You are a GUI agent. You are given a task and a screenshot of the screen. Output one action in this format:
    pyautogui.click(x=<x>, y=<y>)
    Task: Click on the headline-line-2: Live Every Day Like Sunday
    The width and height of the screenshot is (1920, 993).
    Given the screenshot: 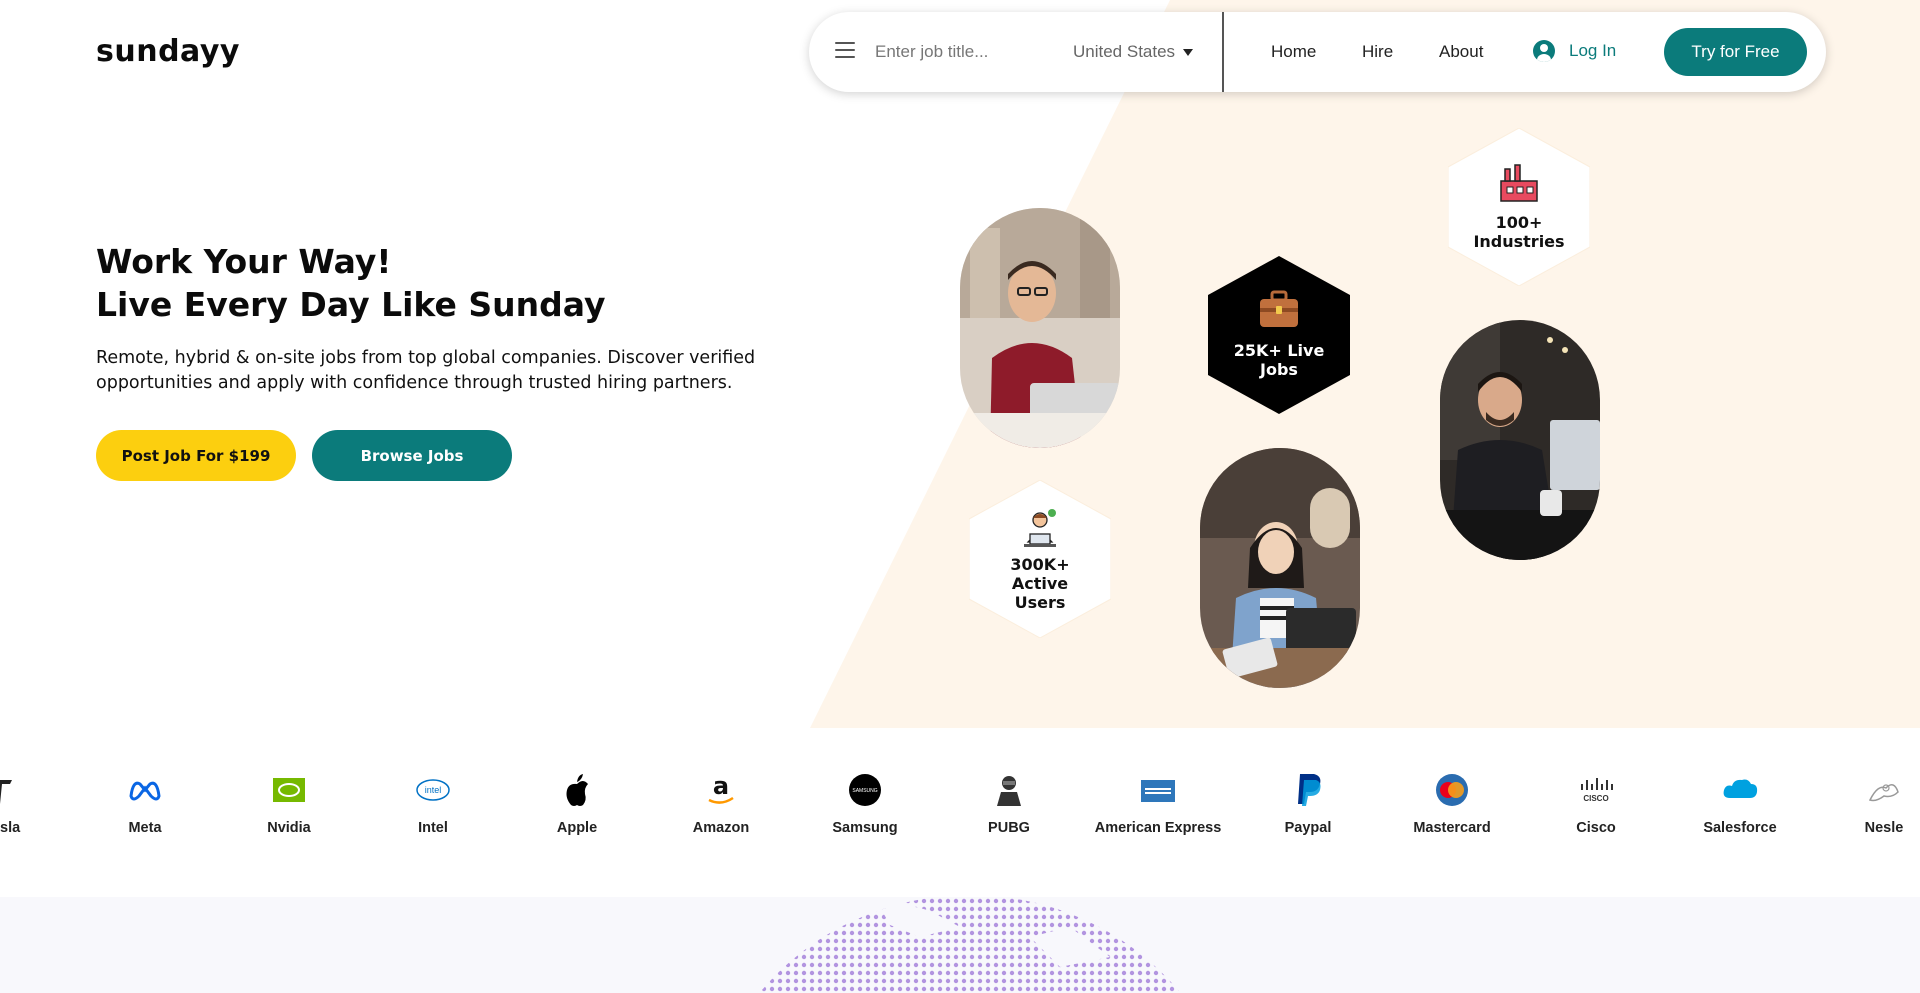 What is the action you would take?
    pyautogui.click(x=351, y=304)
    